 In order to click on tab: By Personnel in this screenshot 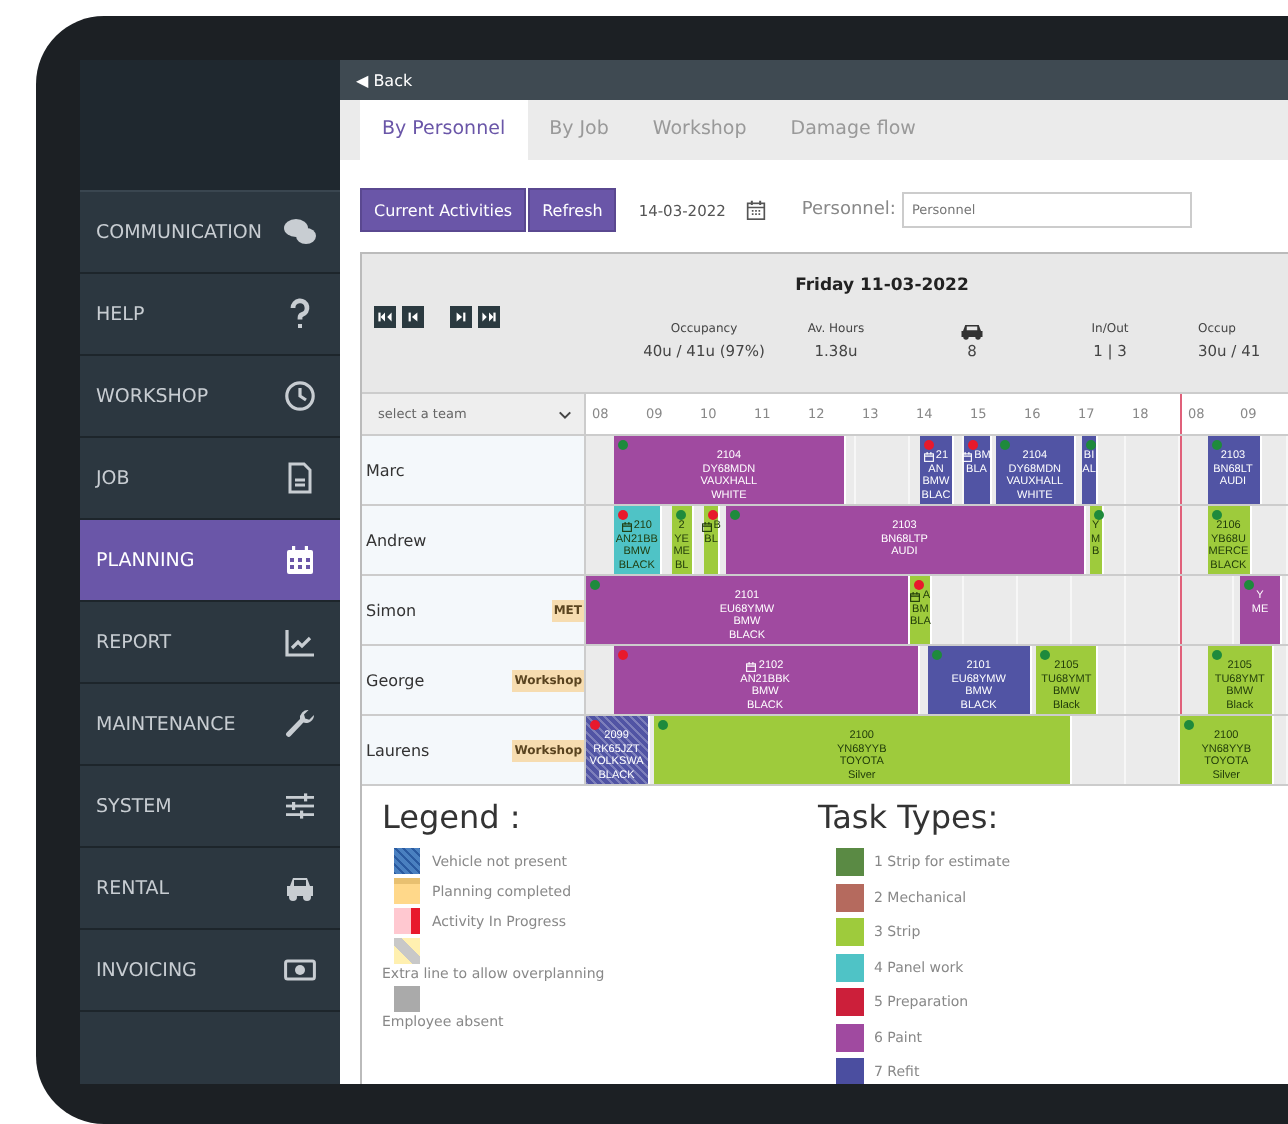, I will do `click(444, 130)`.